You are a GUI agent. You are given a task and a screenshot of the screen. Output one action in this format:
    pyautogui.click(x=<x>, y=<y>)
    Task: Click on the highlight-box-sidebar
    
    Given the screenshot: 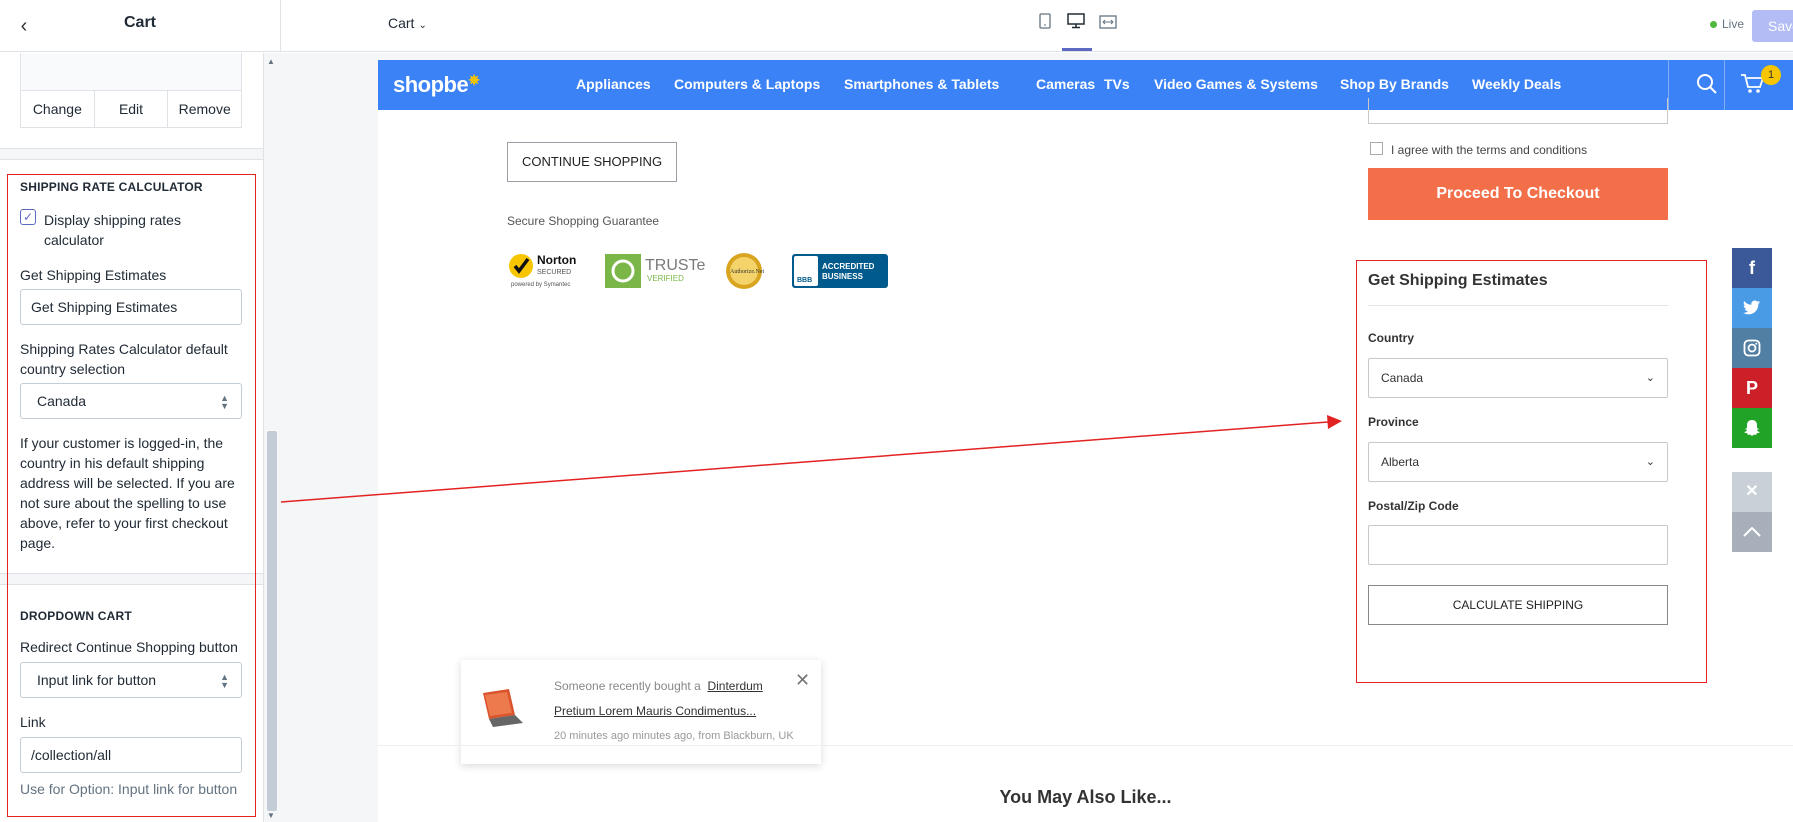 What is the action you would take?
    pyautogui.click(x=131, y=495)
    